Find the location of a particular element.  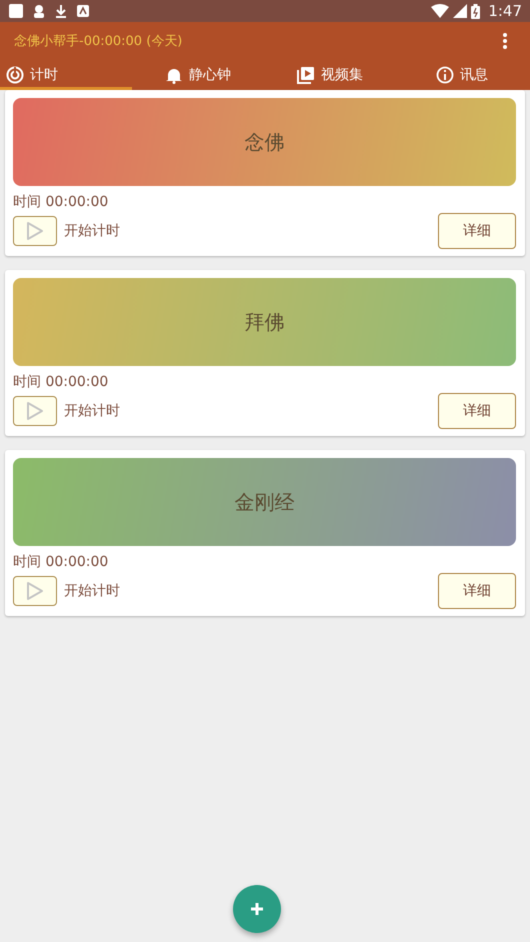

info-icon is located at coordinates (445, 75).